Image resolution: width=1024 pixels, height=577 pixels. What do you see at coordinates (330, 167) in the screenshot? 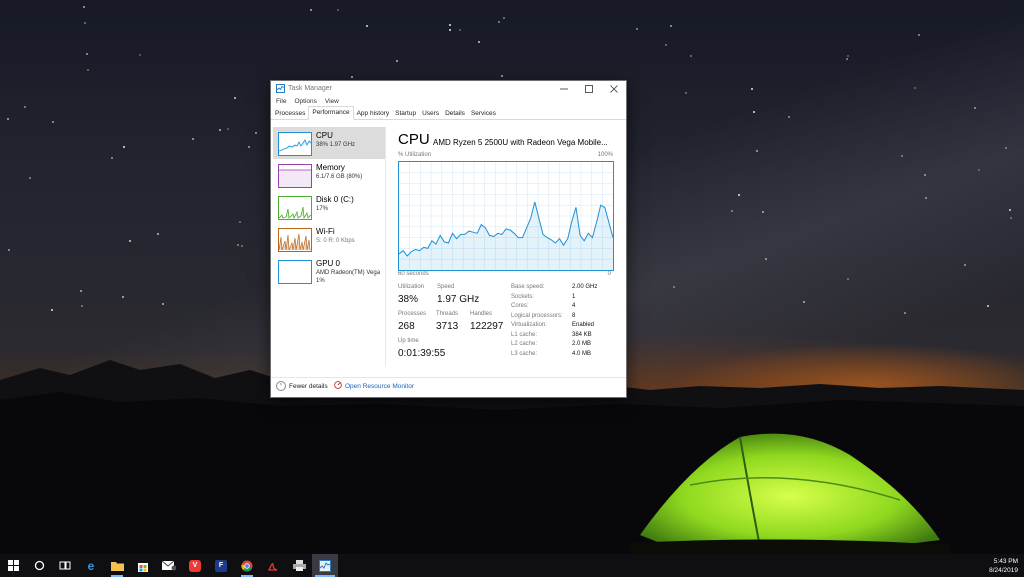
I see `resource-name: Memory` at bounding box center [330, 167].